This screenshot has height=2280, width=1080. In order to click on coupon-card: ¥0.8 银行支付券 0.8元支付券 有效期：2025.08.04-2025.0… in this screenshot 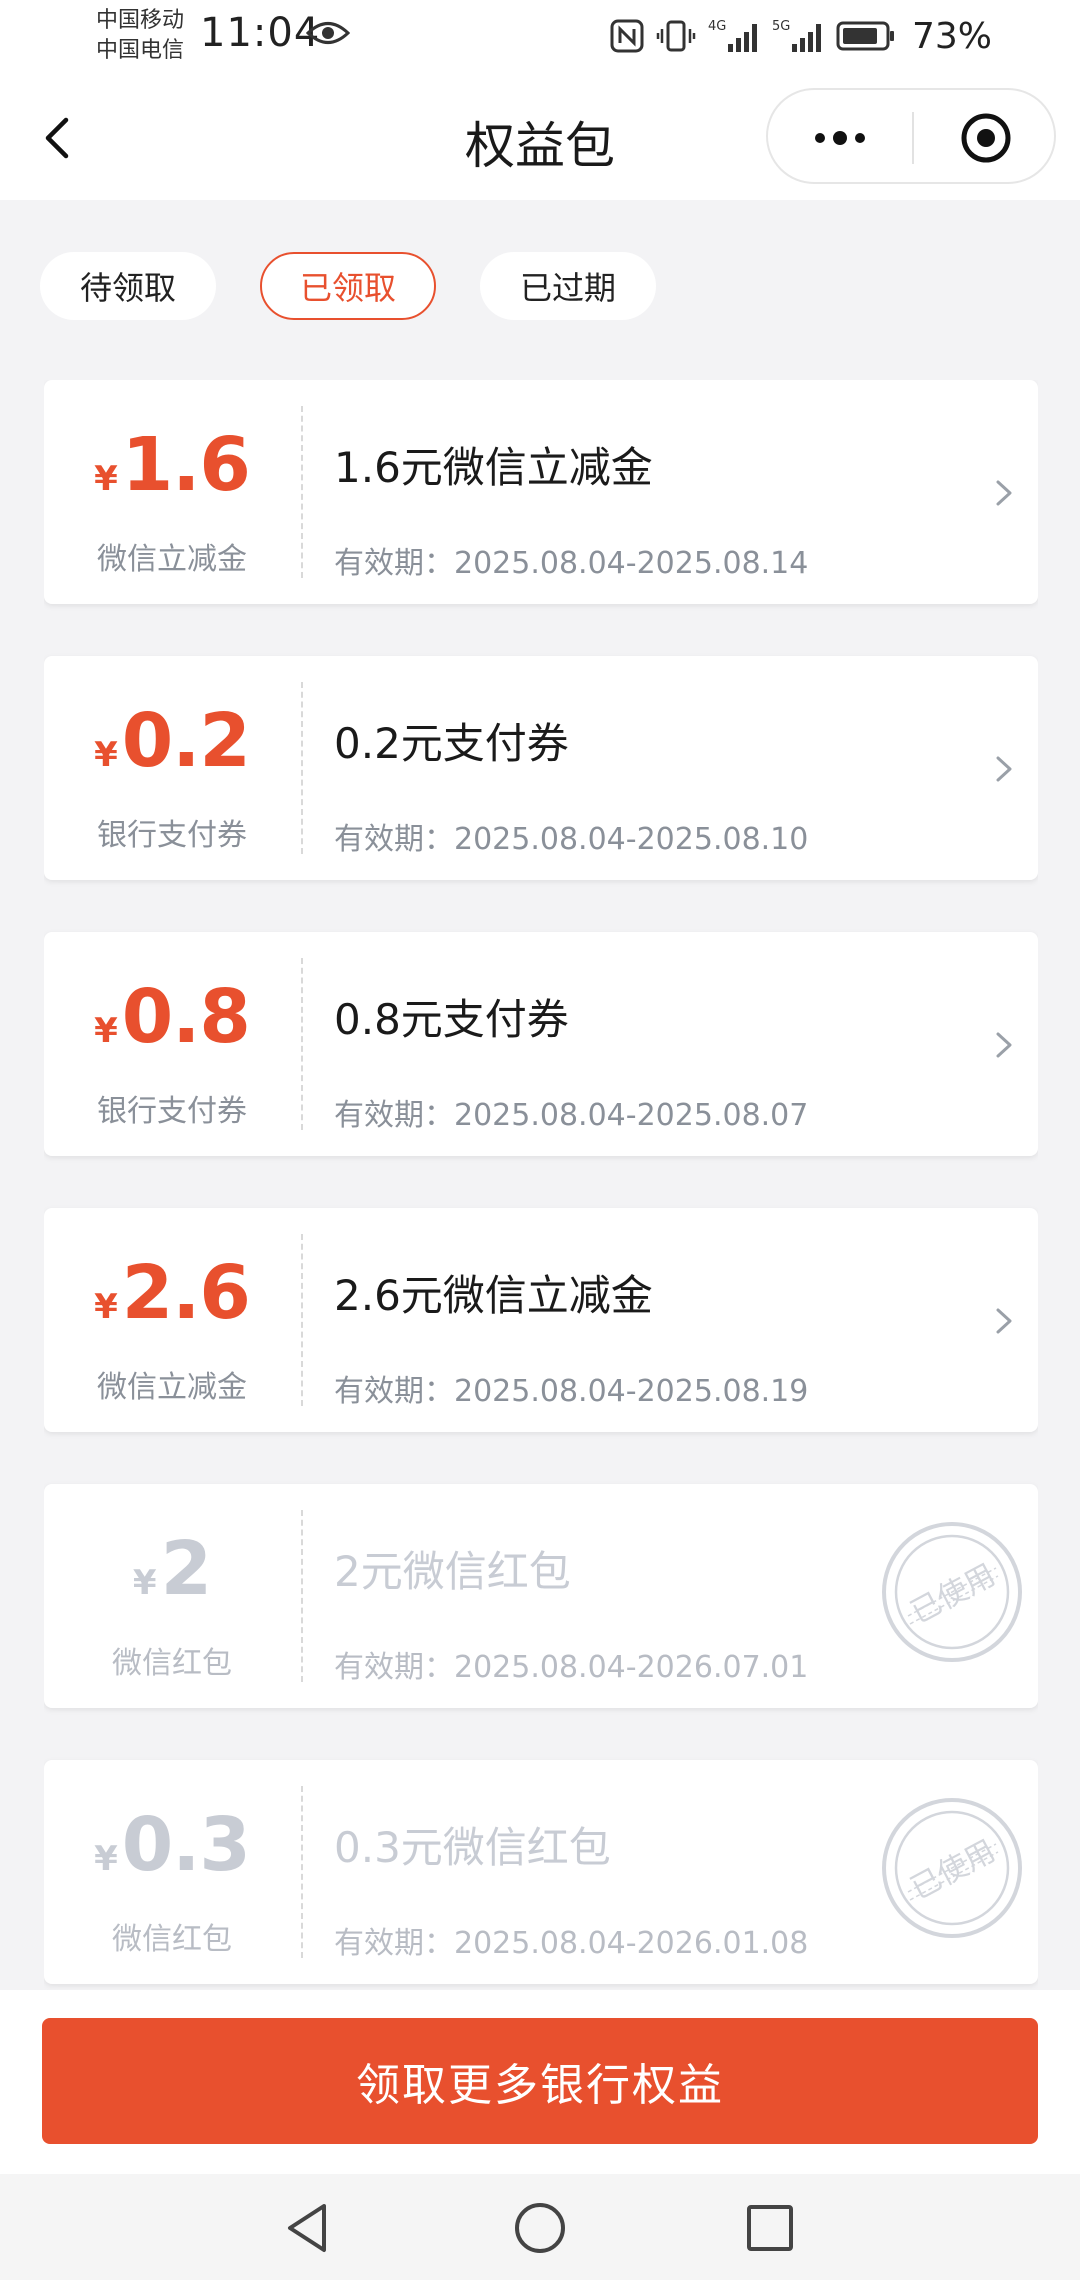, I will do `click(541, 1044)`.